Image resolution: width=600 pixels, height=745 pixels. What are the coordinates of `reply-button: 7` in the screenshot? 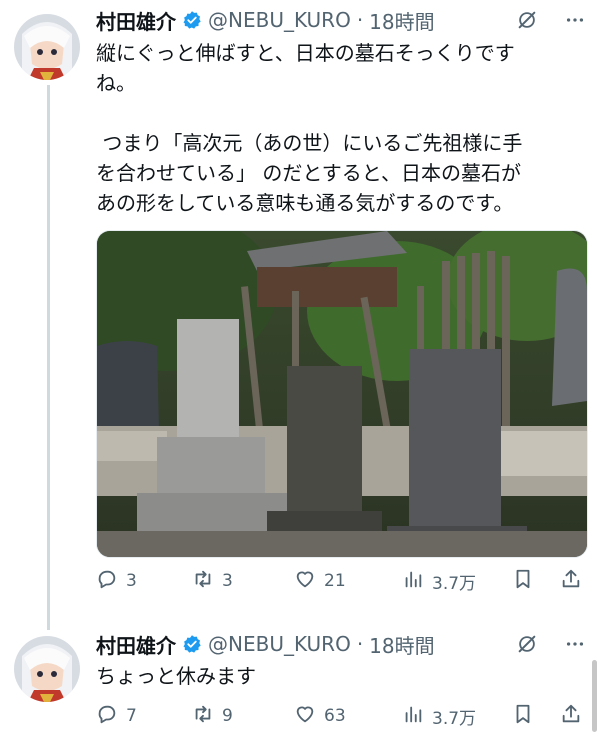 It's located at (144, 716).